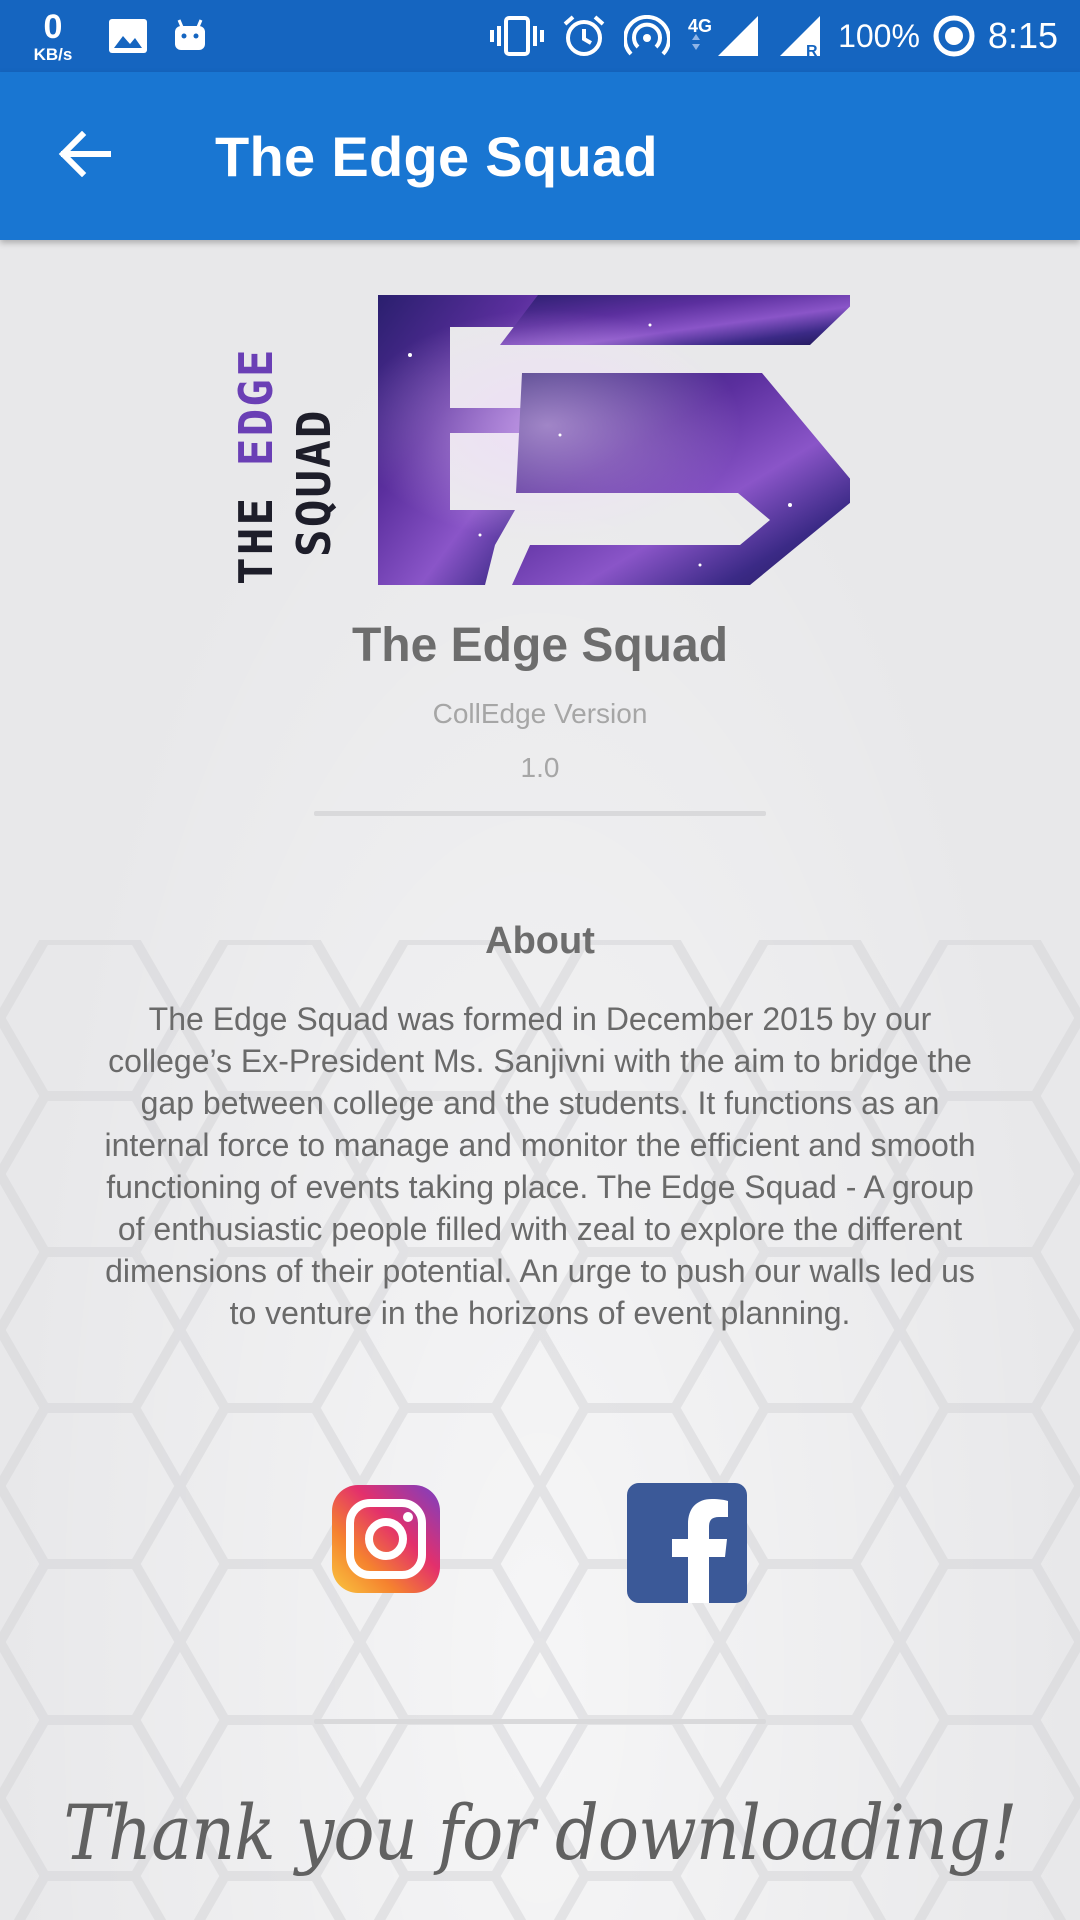  What do you see at coordinates (765, 36) in the screenshot?
I see `status-bar-right: 4G R 100% 8:15` at bounding box center [765, 36].